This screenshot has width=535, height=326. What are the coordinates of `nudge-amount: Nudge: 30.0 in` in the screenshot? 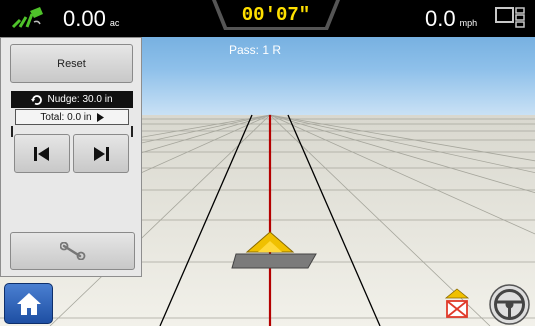 It's located at (80, 99).